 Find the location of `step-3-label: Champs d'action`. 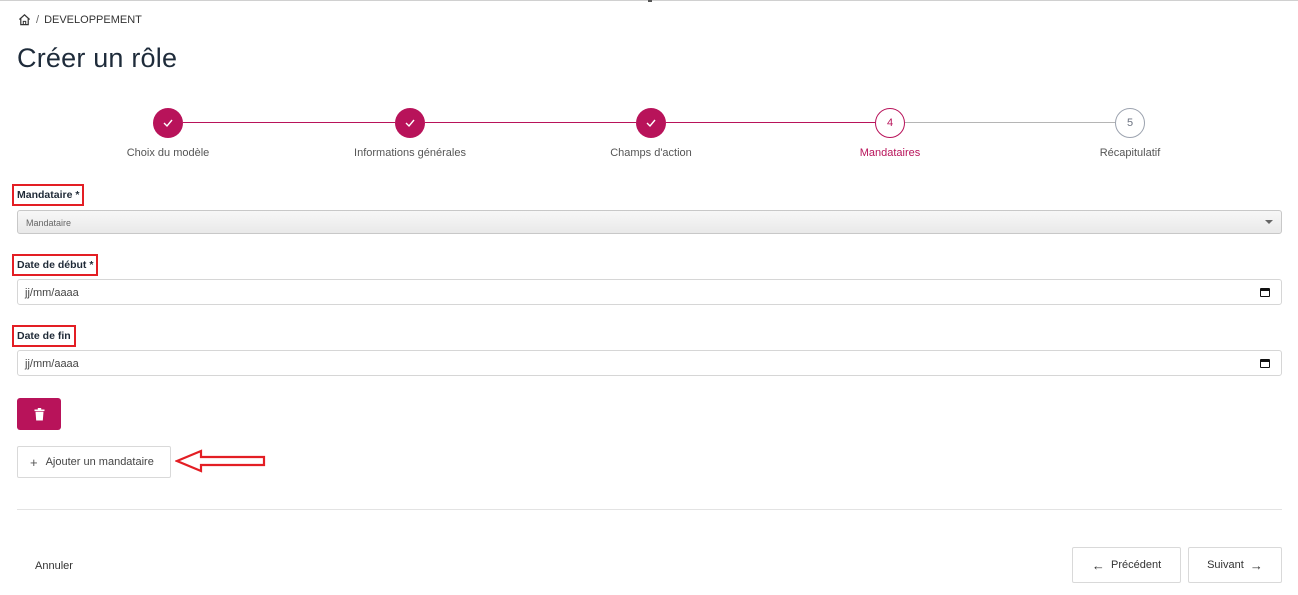

step-3-label: Champs d'action is located at coordinates (651, 153).